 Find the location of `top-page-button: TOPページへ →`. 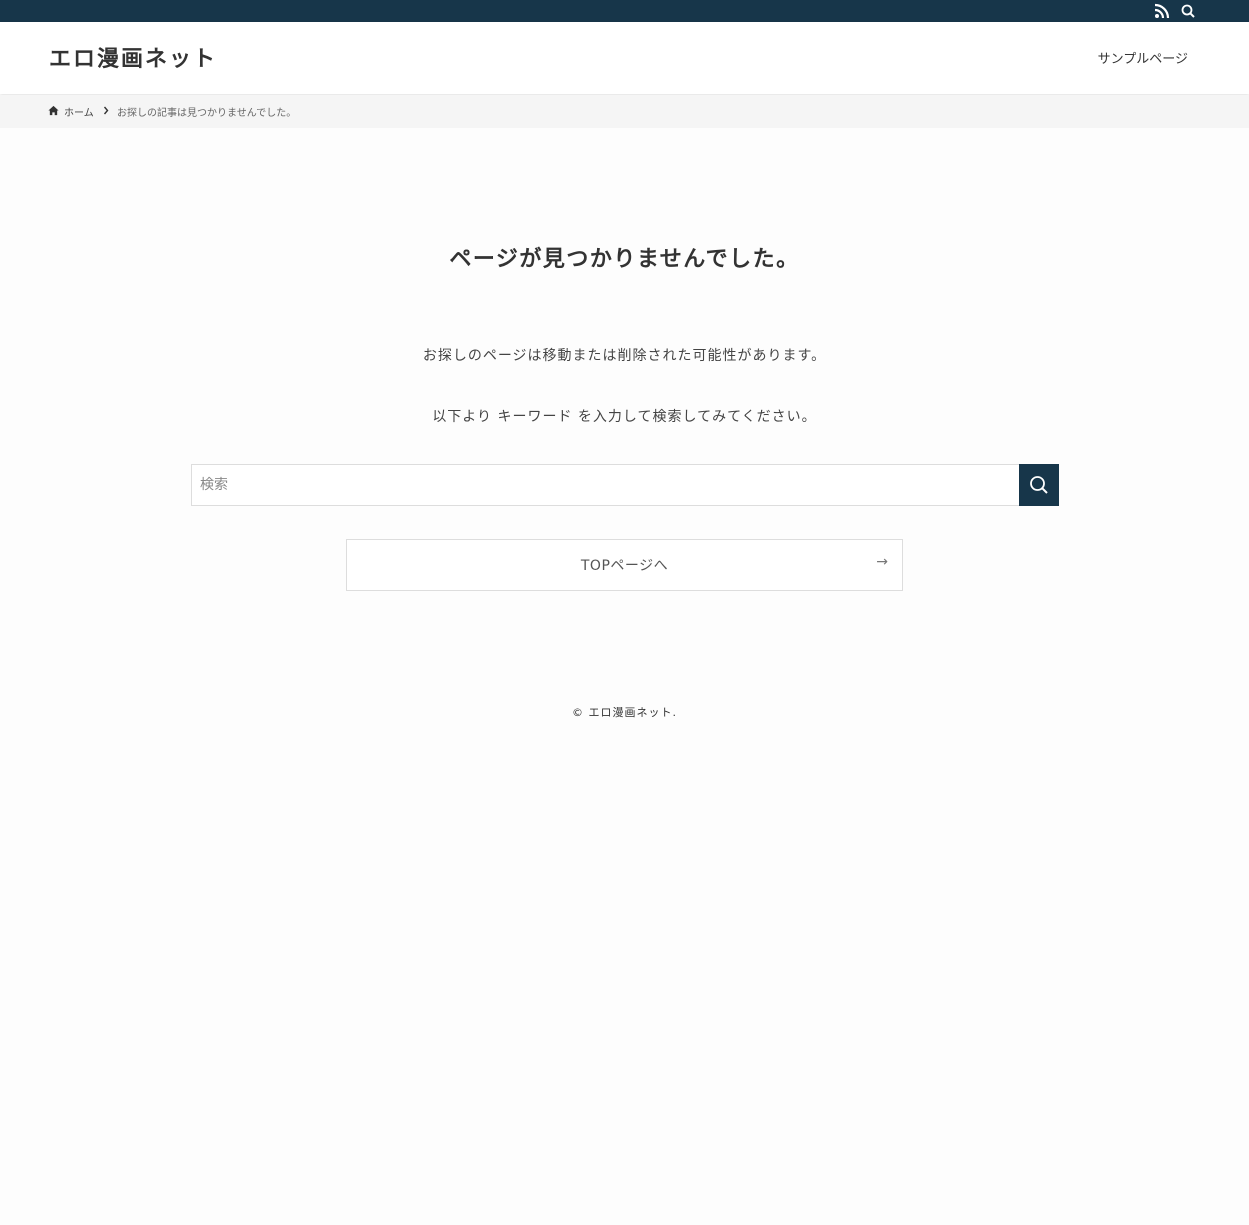

top-page-button: TOPページへ → is located at coordinates (624, 565).